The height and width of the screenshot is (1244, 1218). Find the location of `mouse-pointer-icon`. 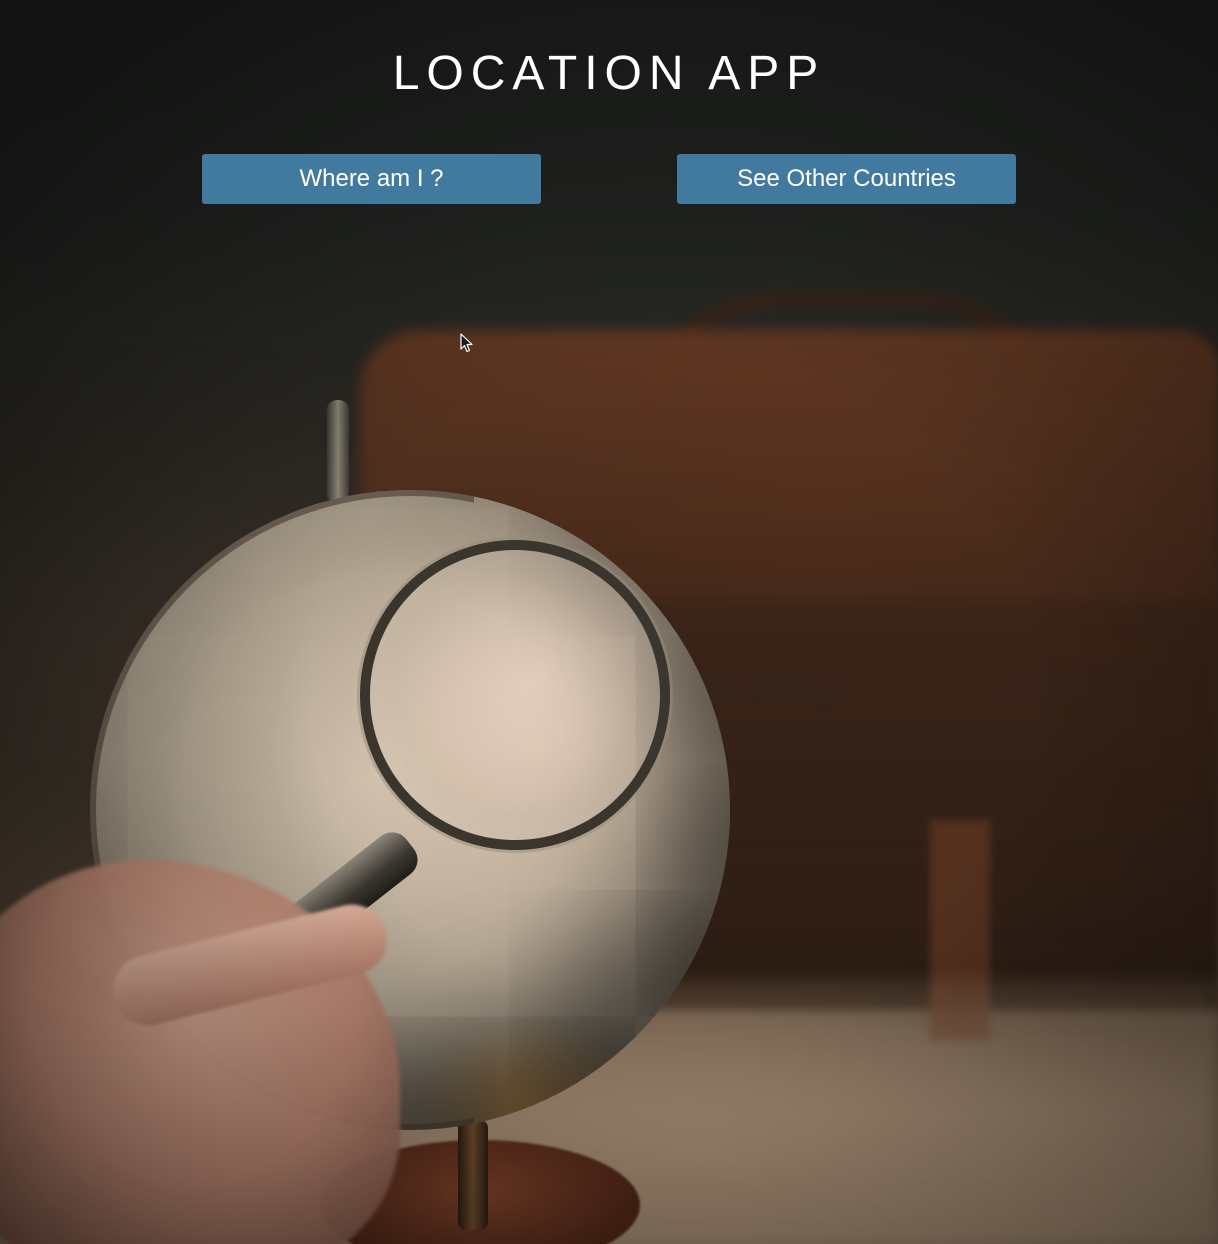

mouse-pointer-icon is located at coordinates (466, 343).